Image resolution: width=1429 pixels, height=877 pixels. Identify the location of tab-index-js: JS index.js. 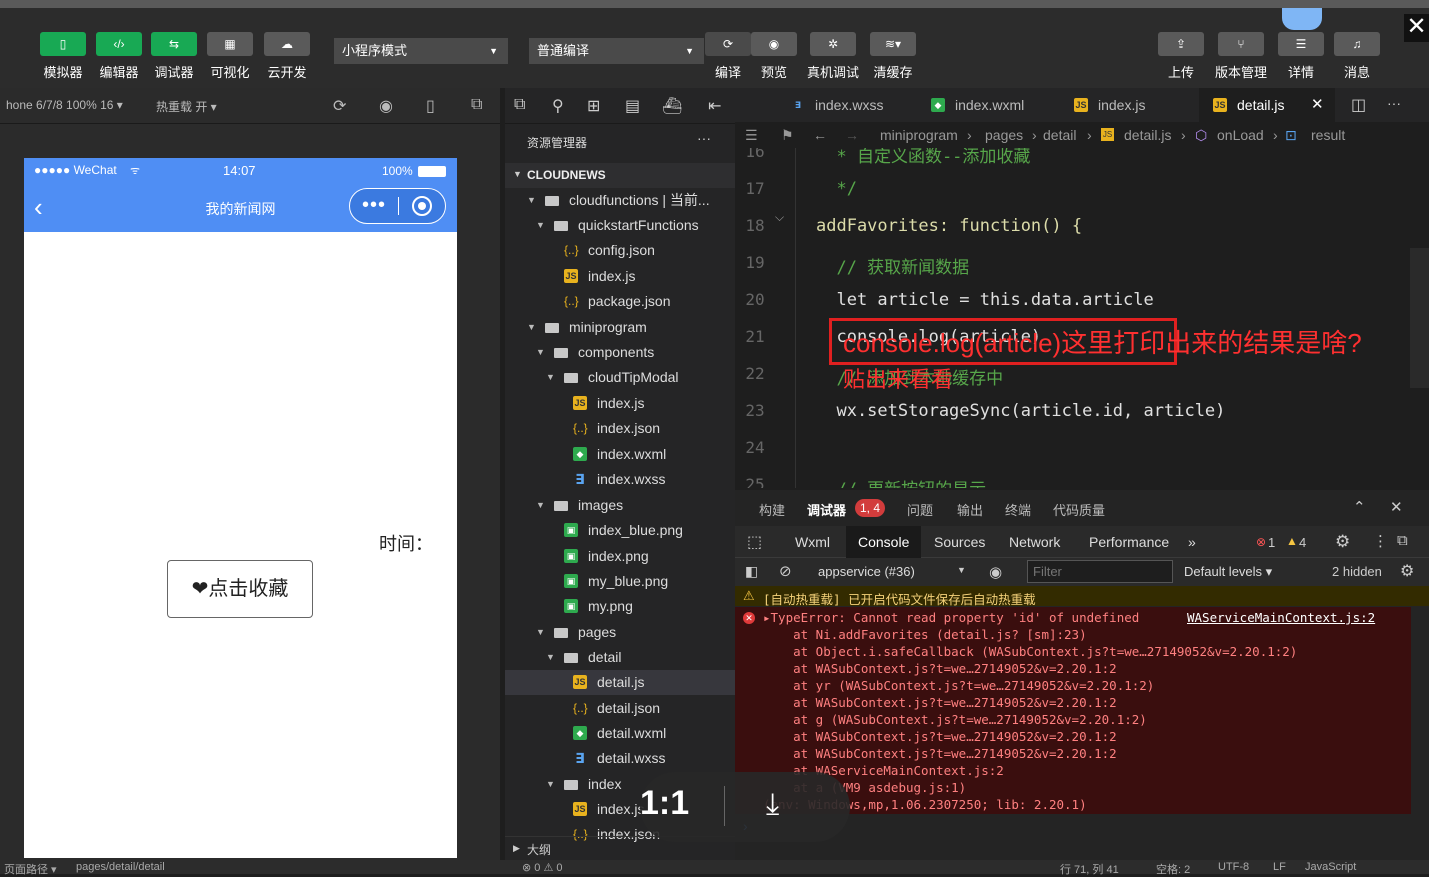
(1128, 105).